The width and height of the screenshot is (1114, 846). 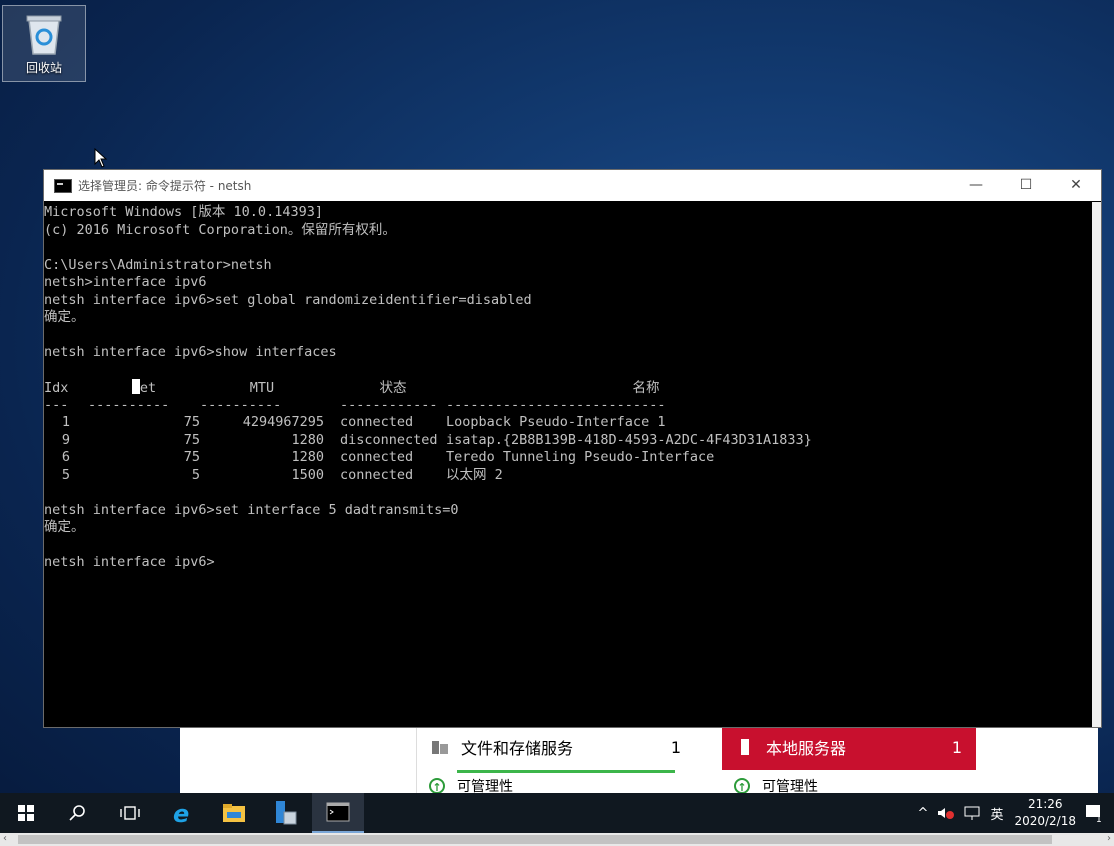 I want to click on server-manager-button, so click(x=286, y=813).